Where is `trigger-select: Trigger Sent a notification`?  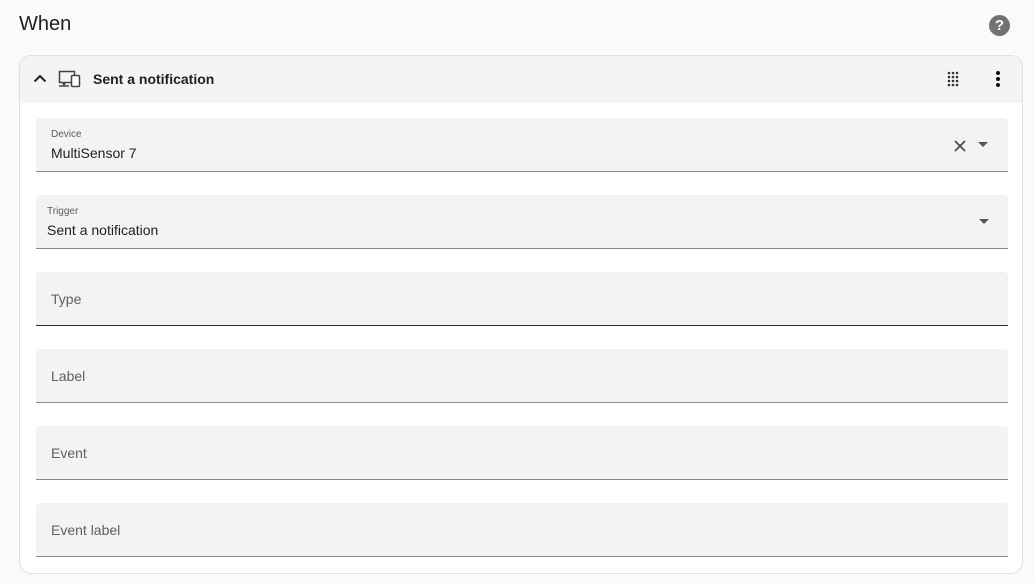
trigger-select: Trigger Sent a notification is located at coordinates (522, 222).